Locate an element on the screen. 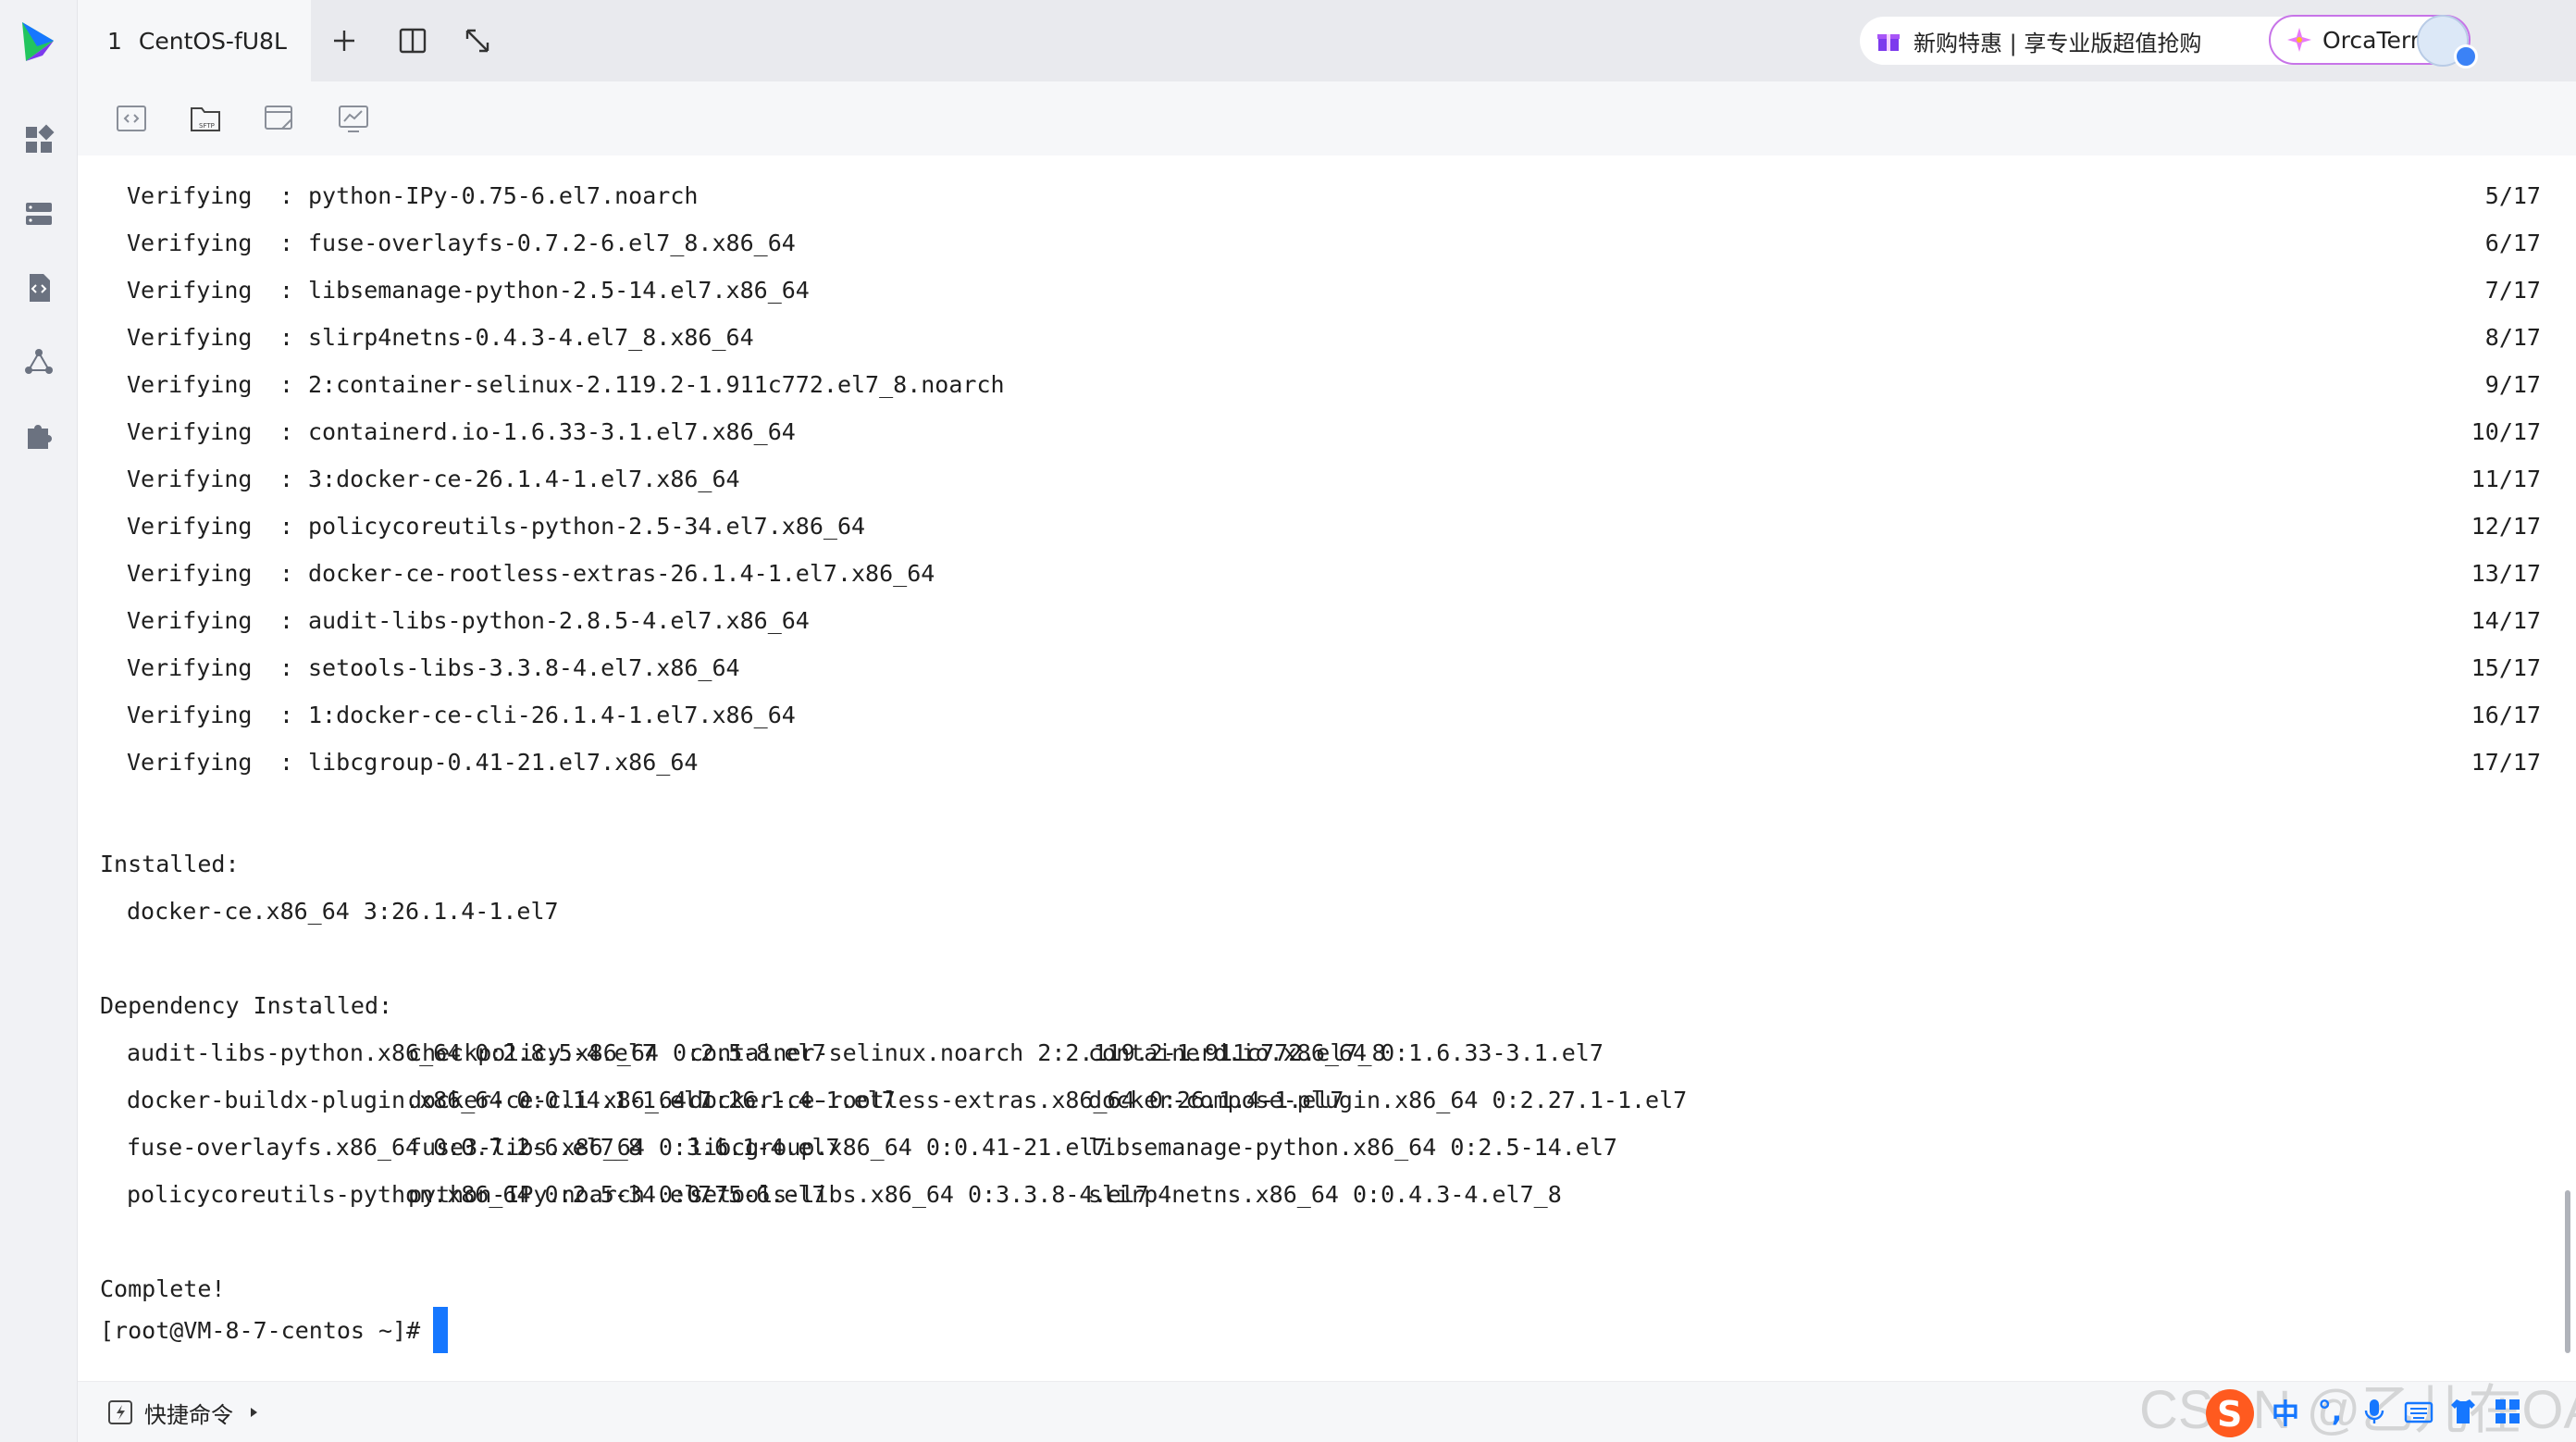 The height and width of the screenshot is (1442, 2576). app-logo-icon is located at coordinates (39, 43).